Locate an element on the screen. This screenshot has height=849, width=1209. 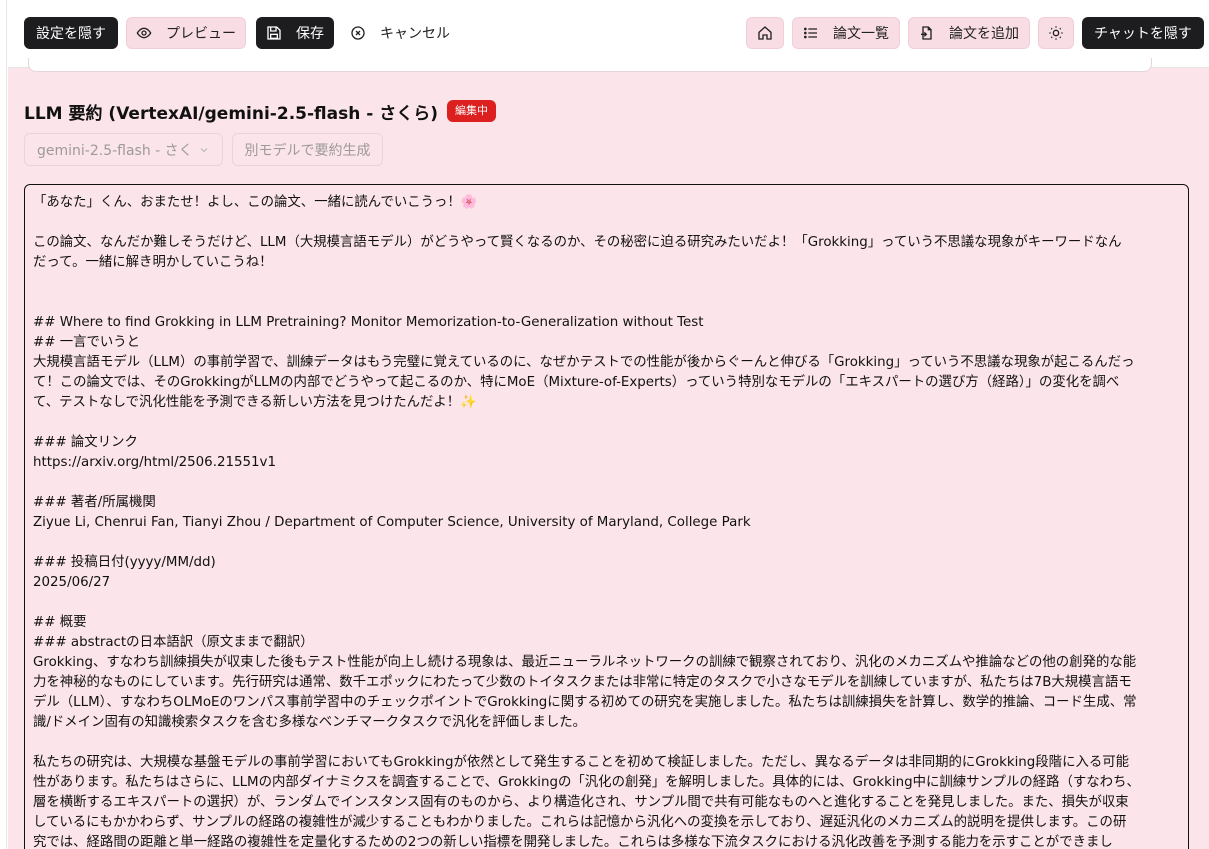
editor-line: 「あなた」くん、おまたせ！よし、この論文、一緒に読んでいこうっ！🌸 is located at coordinates (255, 202).